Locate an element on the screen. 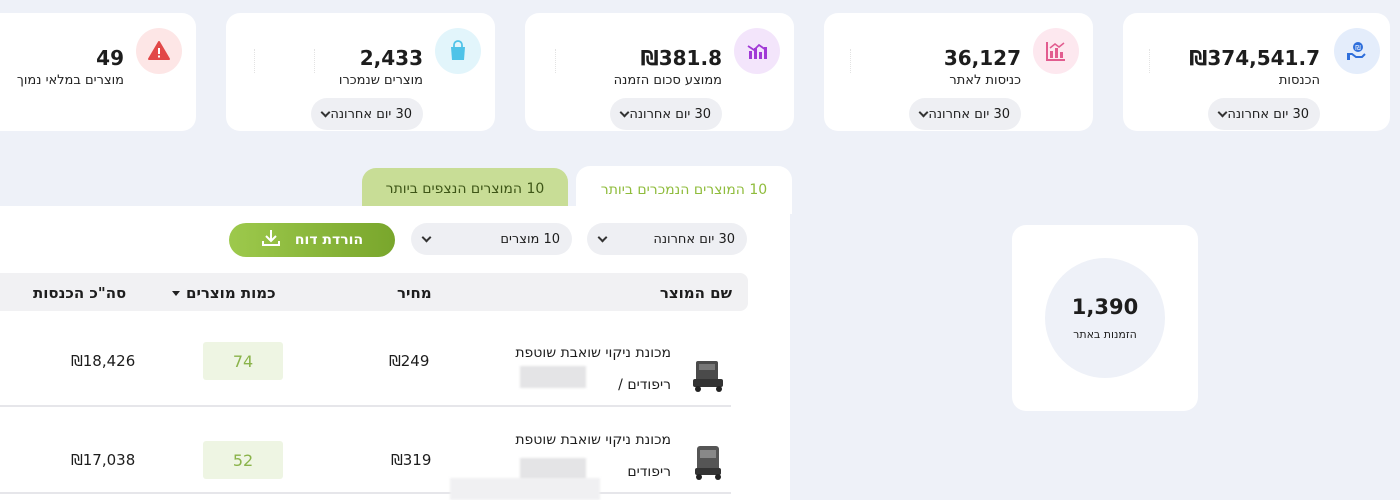  avg-order-value: ₪381.8 is located at coordinates (681, 58).